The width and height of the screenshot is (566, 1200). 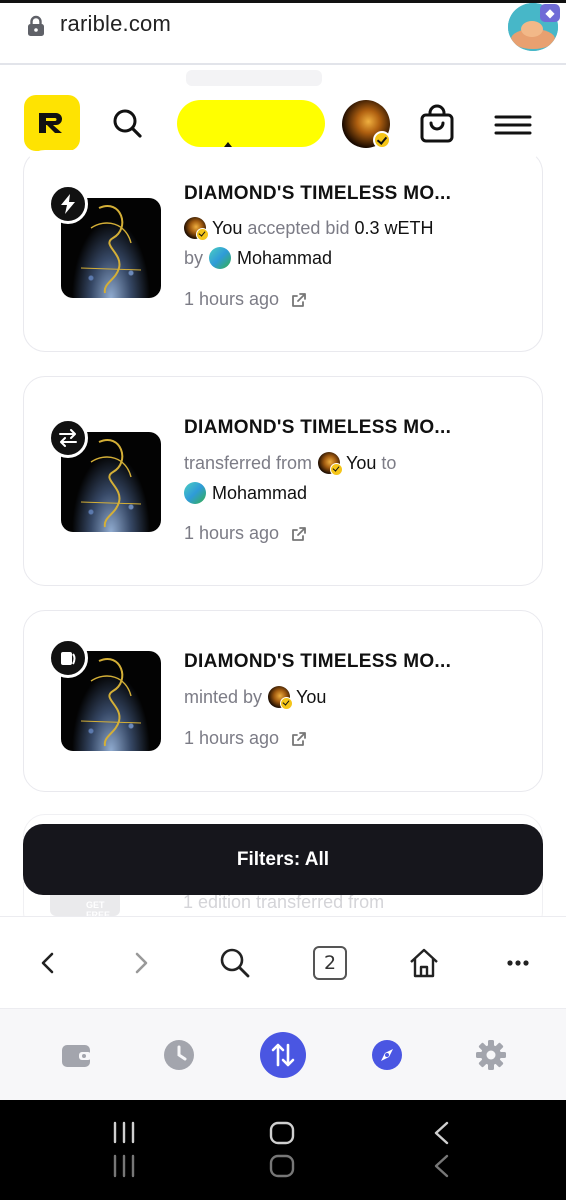 I want to click on back-button, so click(x=48, y=963).